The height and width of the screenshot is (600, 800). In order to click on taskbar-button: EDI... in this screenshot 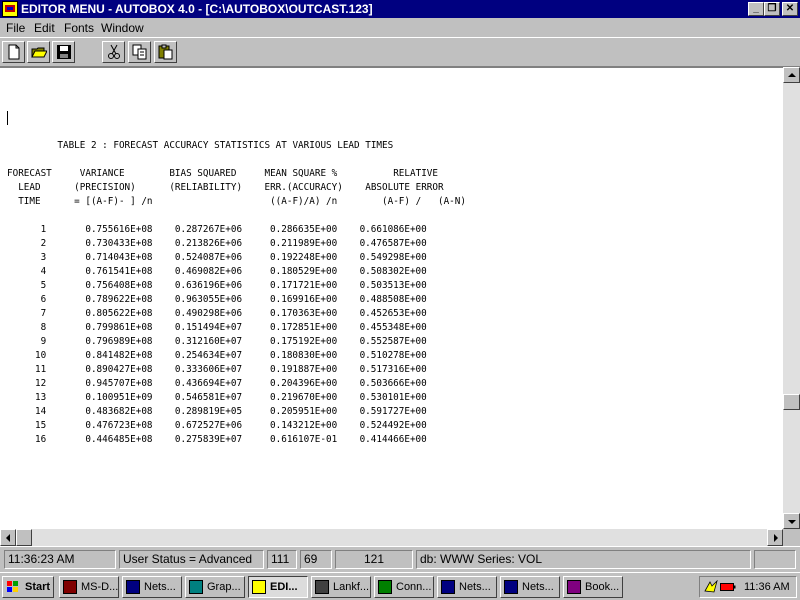, I will do `click(278, 587)`.